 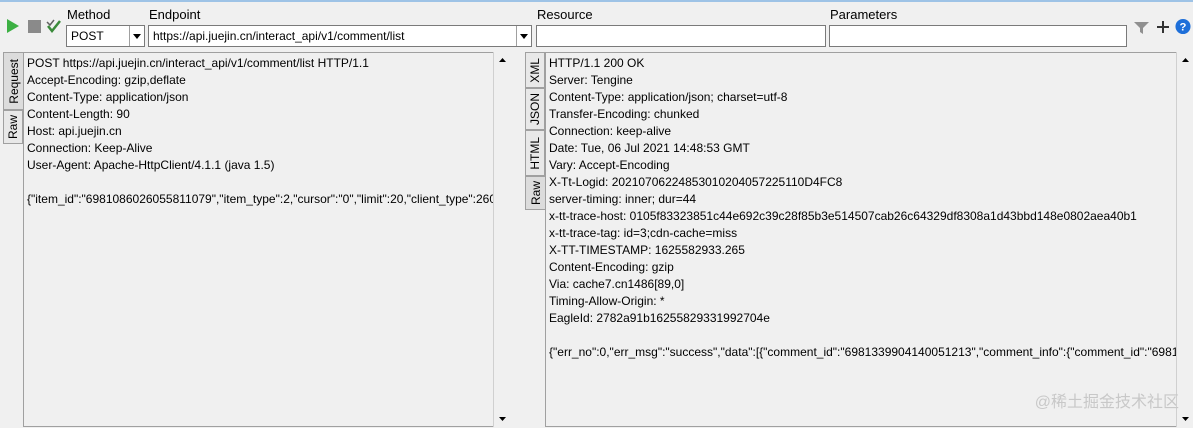 What do you see at coordinates (535, 109) in the screenshot?
I see `tab-json: JSON` at bounding box center [535, 109].